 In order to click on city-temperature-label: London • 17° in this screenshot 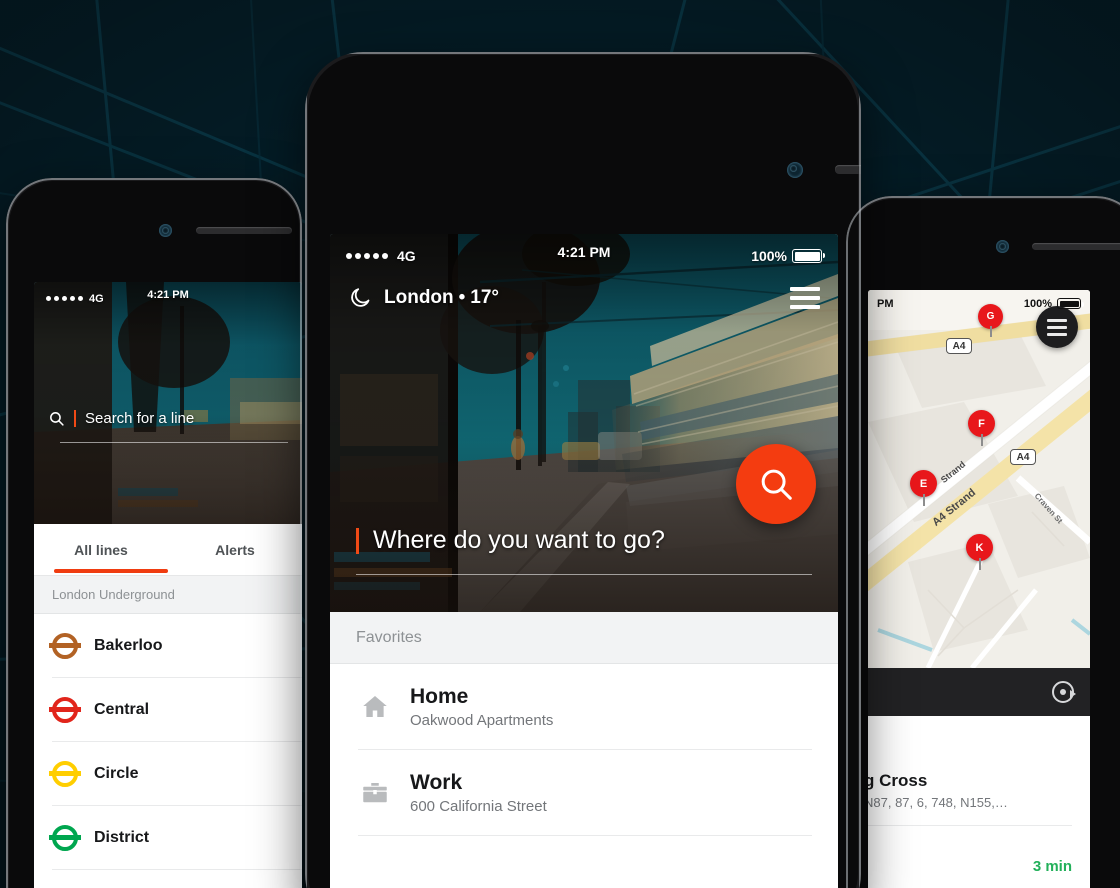, I will do `click(441, 298)`.